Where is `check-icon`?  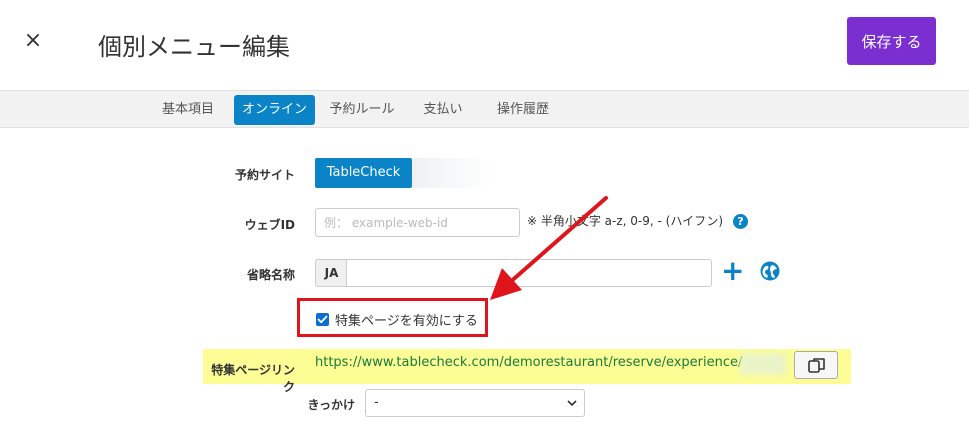 check-icon is located at coordinates (322, 319).